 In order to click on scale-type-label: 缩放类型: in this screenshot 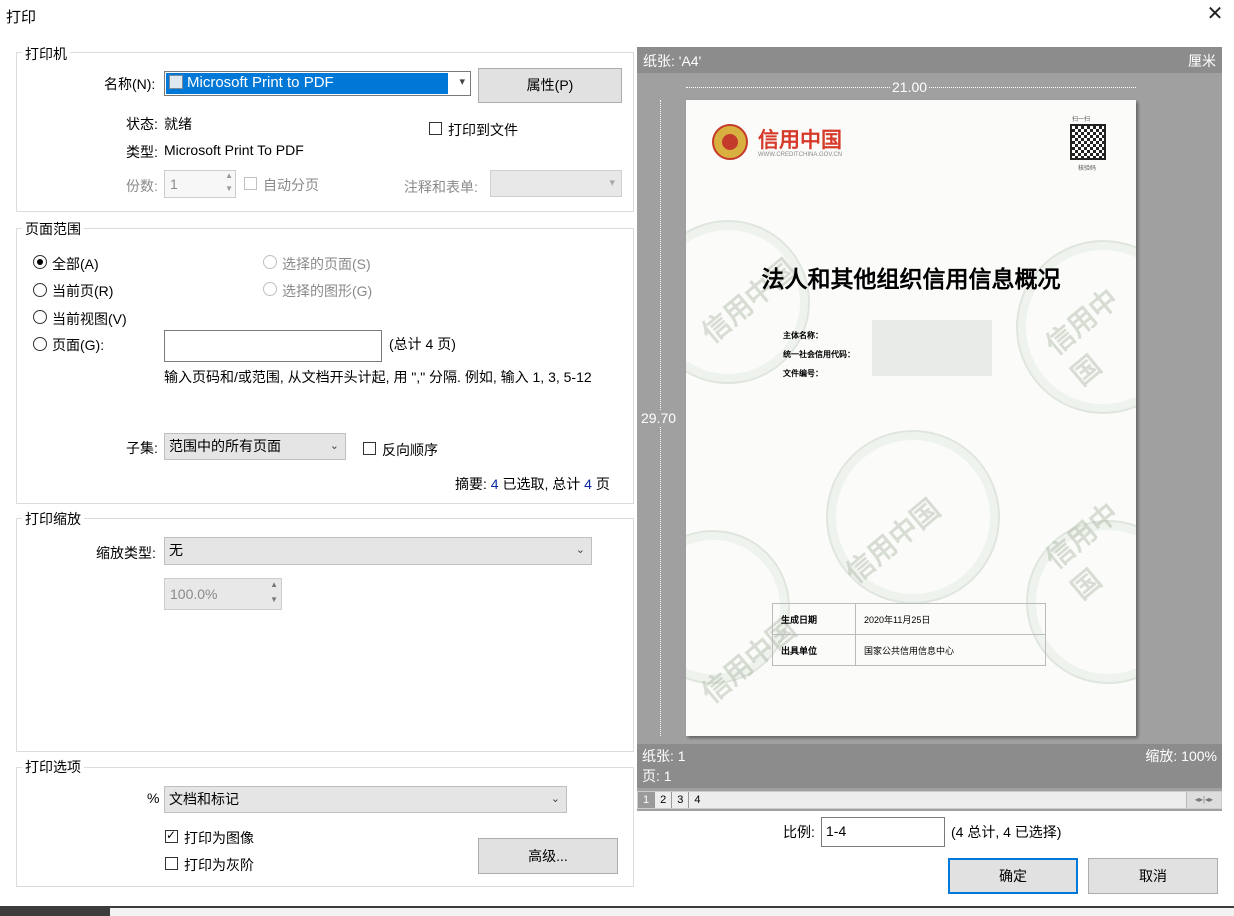, I will do `click(126, 553)`.